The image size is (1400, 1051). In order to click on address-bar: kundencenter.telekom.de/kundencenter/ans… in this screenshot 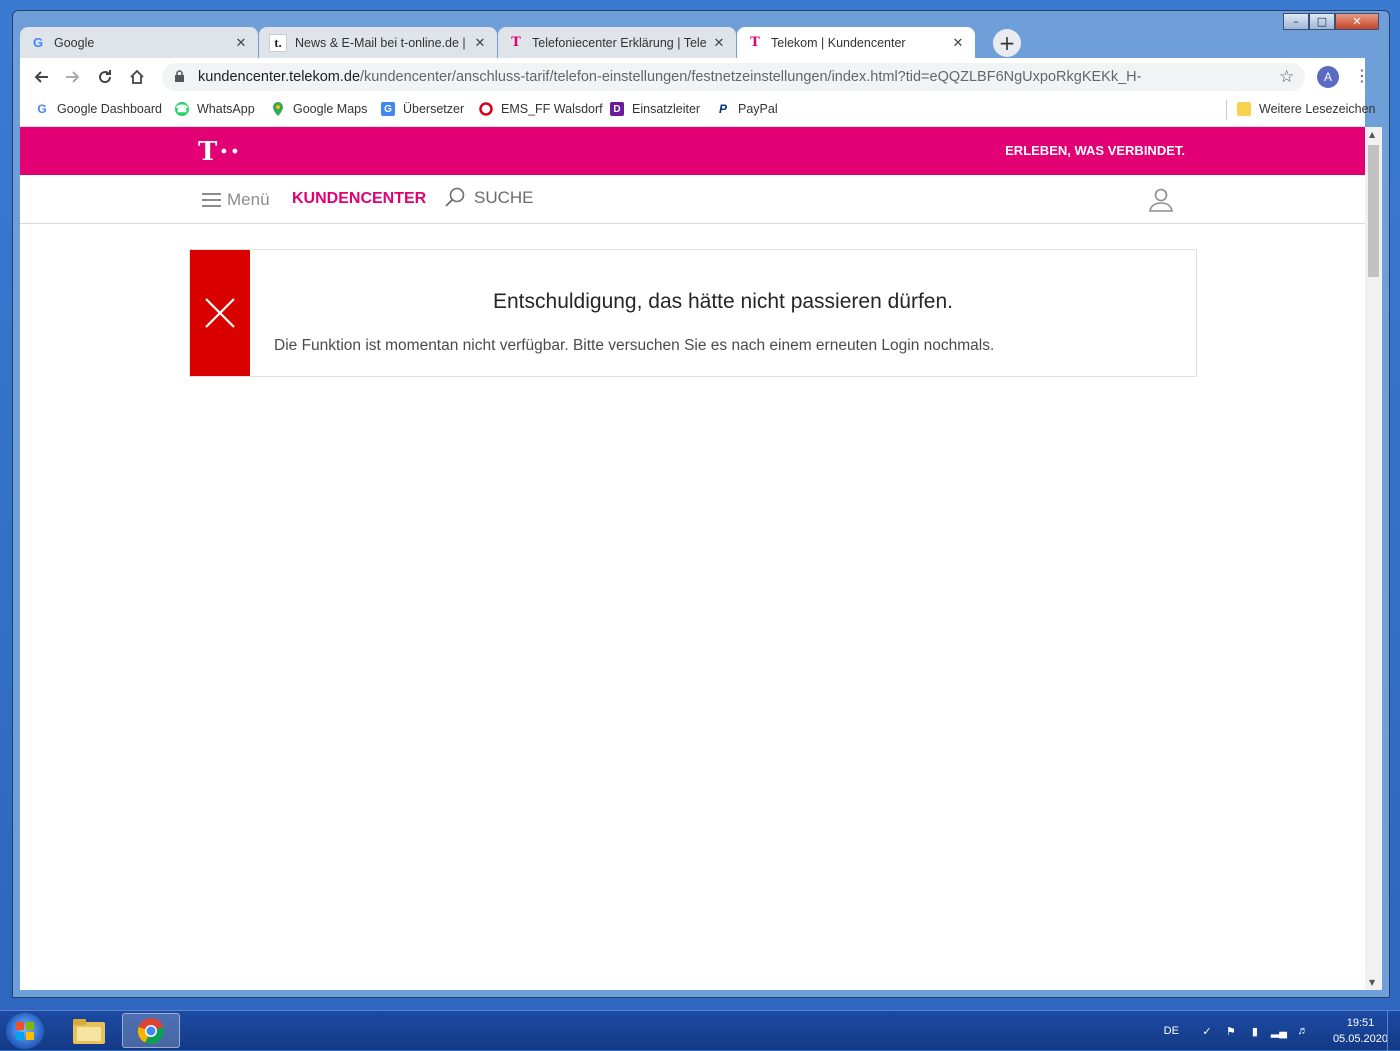, I will do `click(733, 77)`.